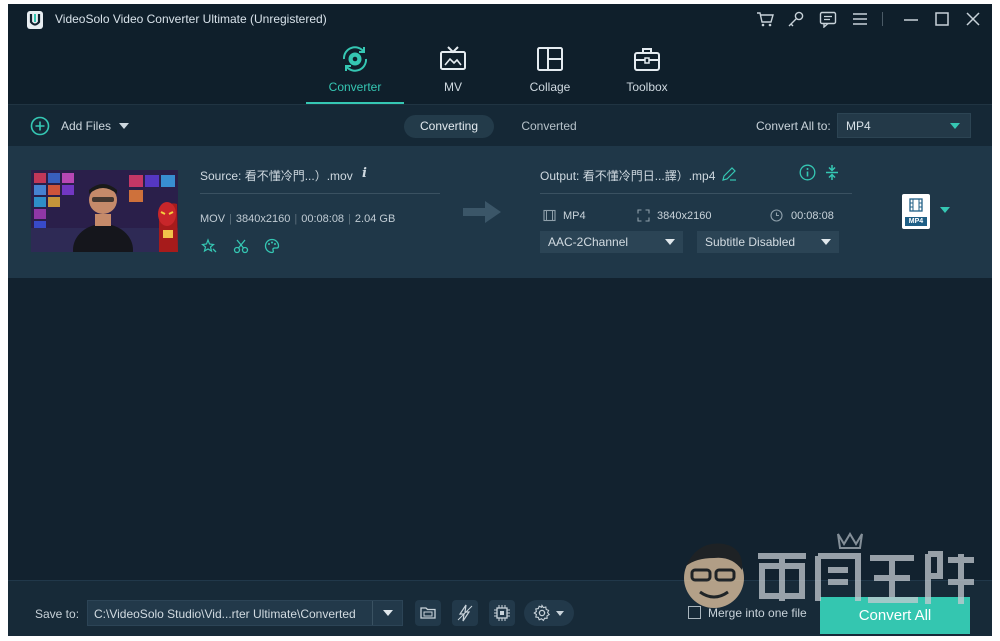 The image size is (1000, 641). What do you see at coordinates (241, 246) in the screenshot?
I see `cut-scissors-icon` at bounding box center [241, 246].